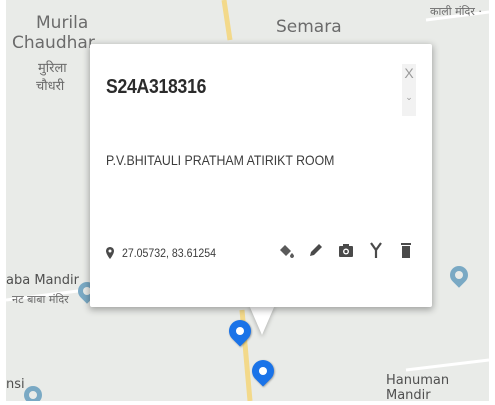 This screenshot has width=495, height=405. Describe the element at coordinates (286, 250) in the screenshot. I see `paint-bucket-icon` at that location.